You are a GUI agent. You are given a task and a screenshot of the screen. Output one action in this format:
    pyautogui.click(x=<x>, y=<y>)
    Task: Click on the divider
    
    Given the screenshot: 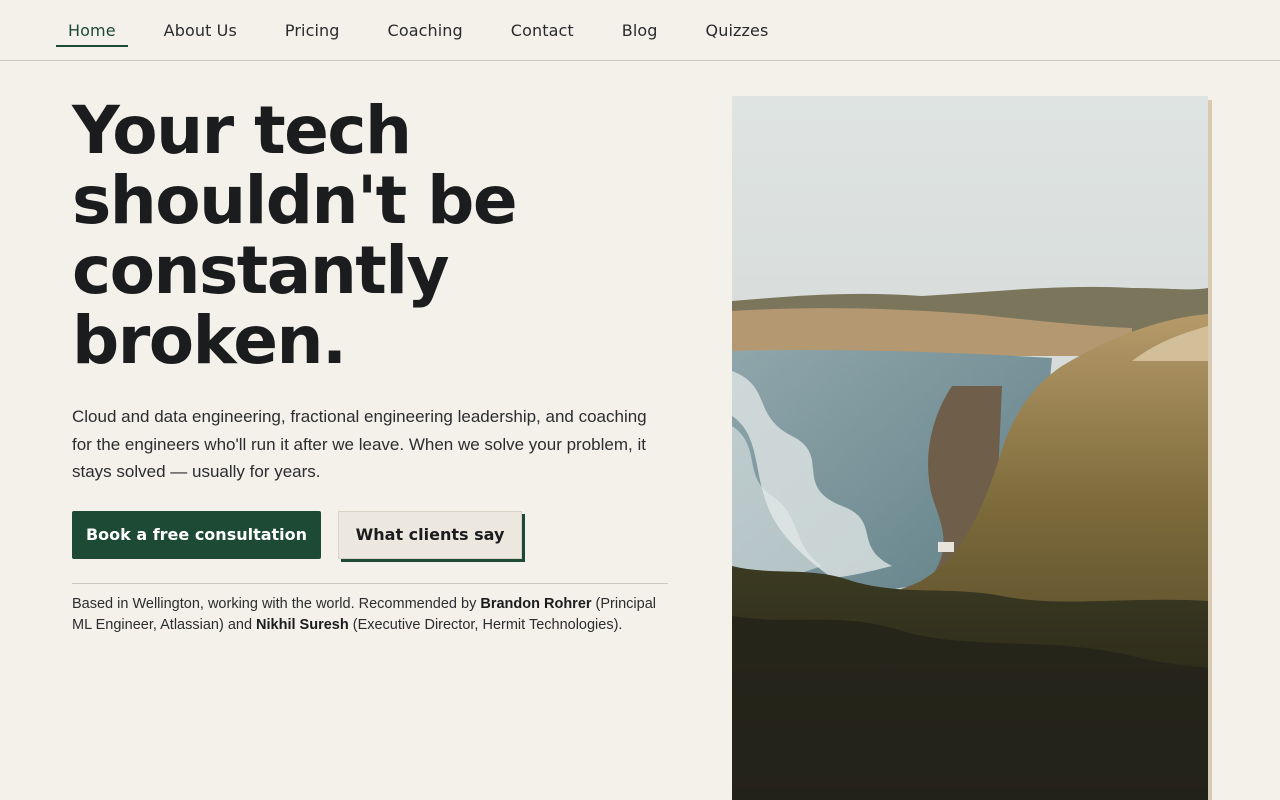 What is the action you would take?
    pyautogui.click(x=370, y=583)
    